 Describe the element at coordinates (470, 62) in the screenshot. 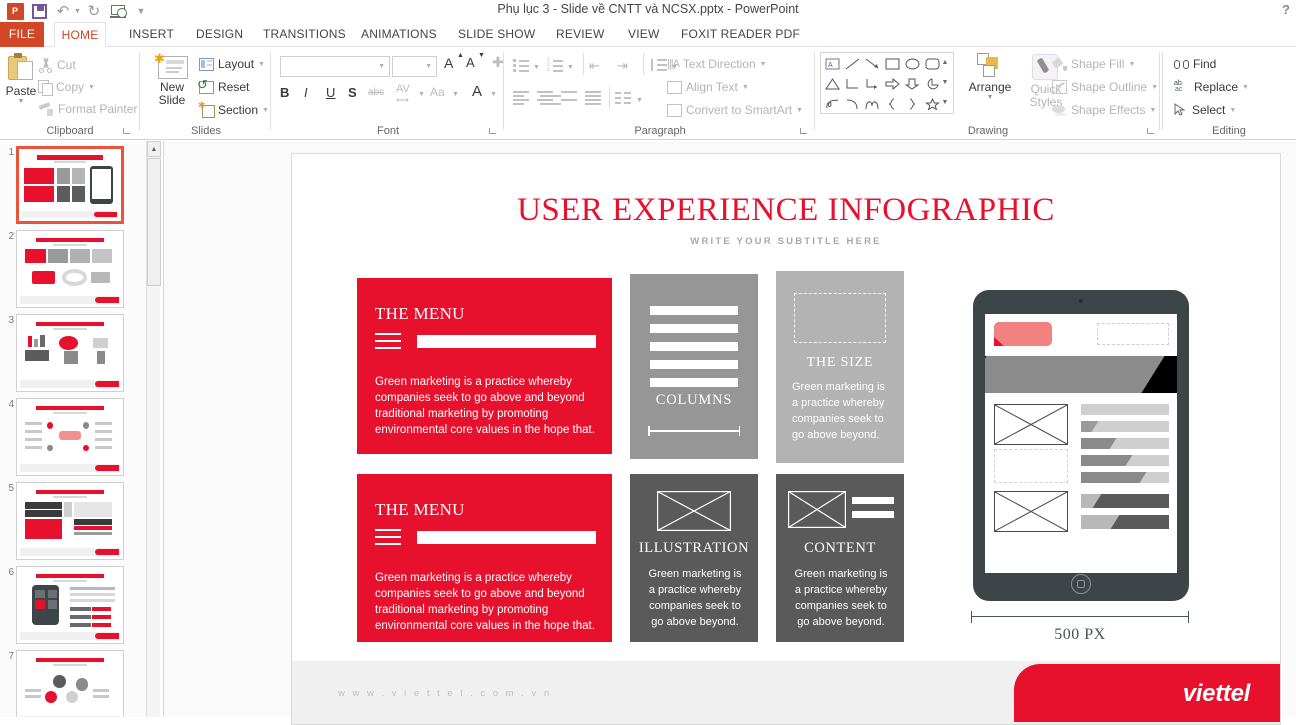

I see `shrink-font-button: A` at that location.